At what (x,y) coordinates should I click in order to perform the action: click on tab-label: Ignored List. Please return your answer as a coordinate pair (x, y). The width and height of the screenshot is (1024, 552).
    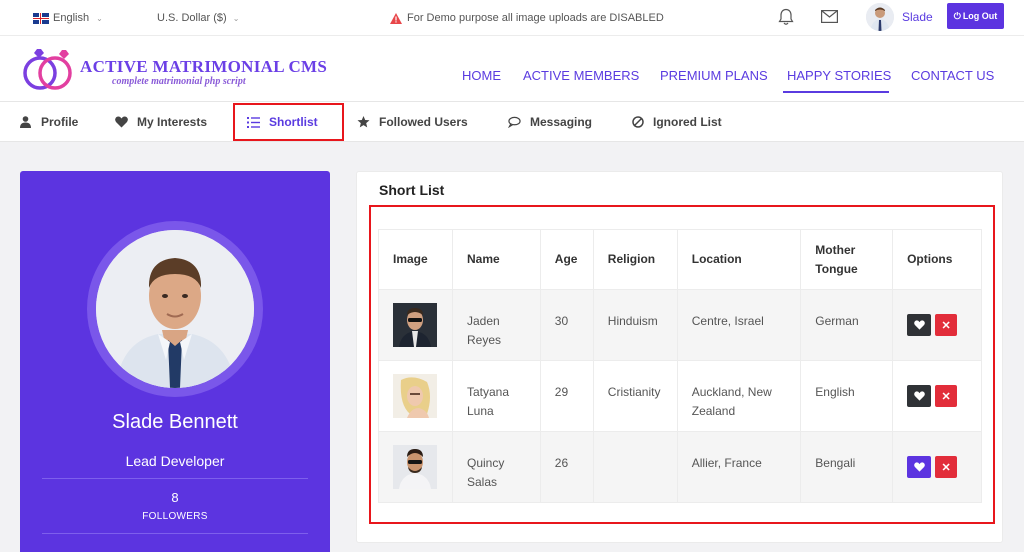
    Looking at the image, I should click on (687, 122).